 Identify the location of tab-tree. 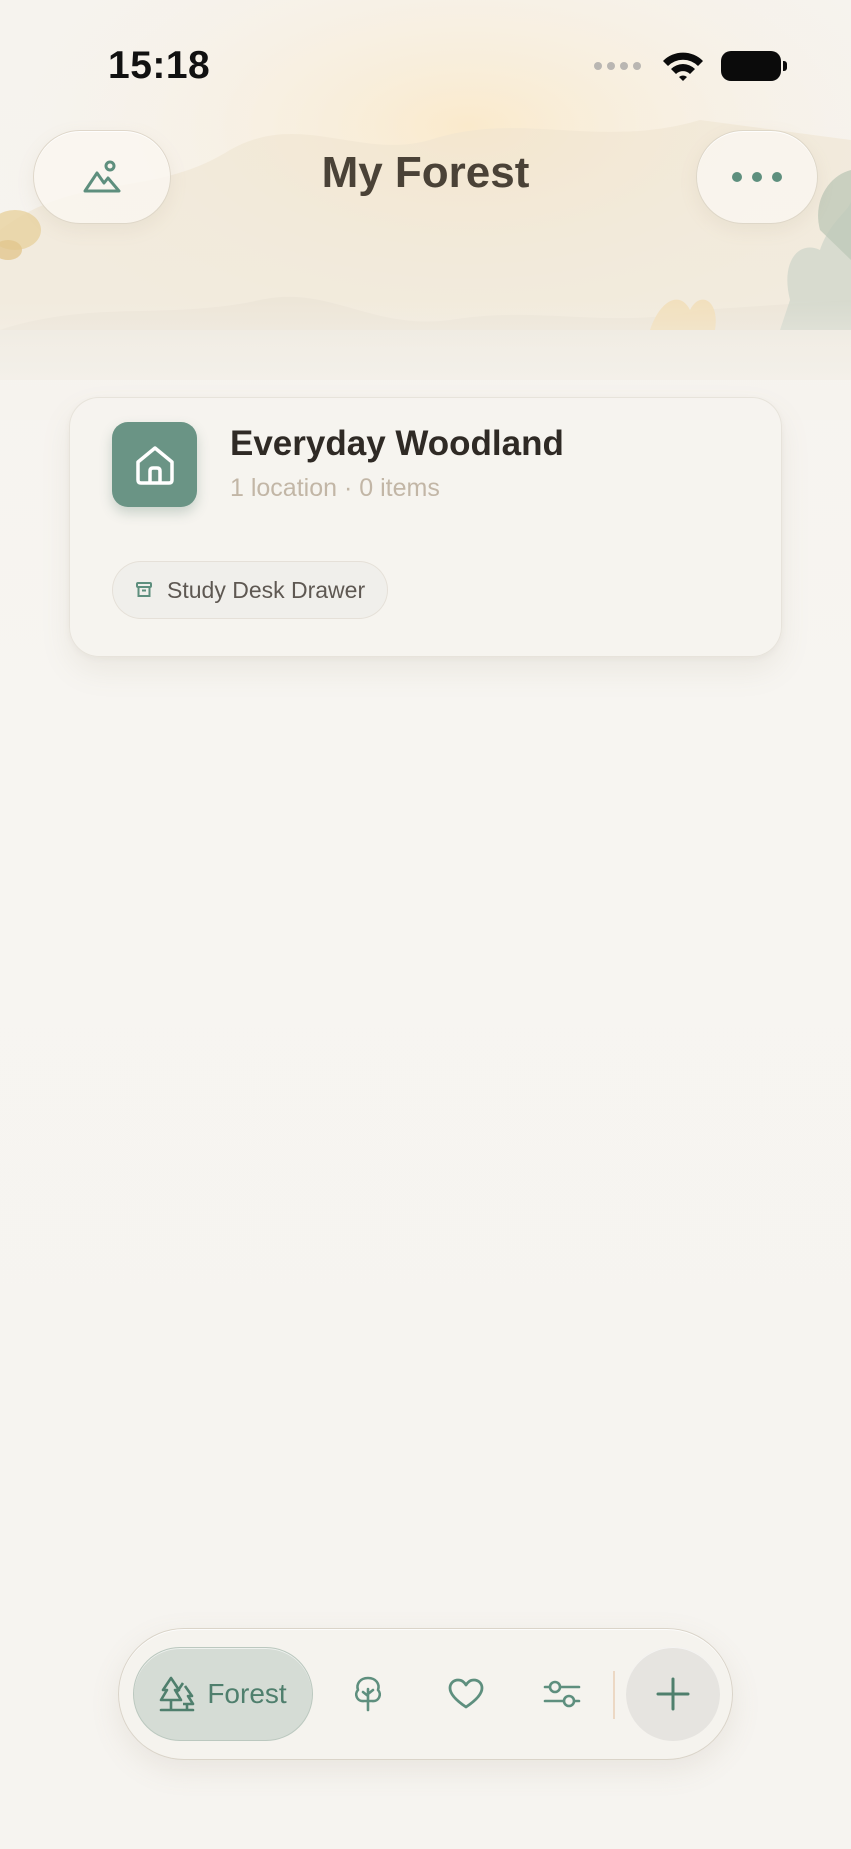
(368, 1694).